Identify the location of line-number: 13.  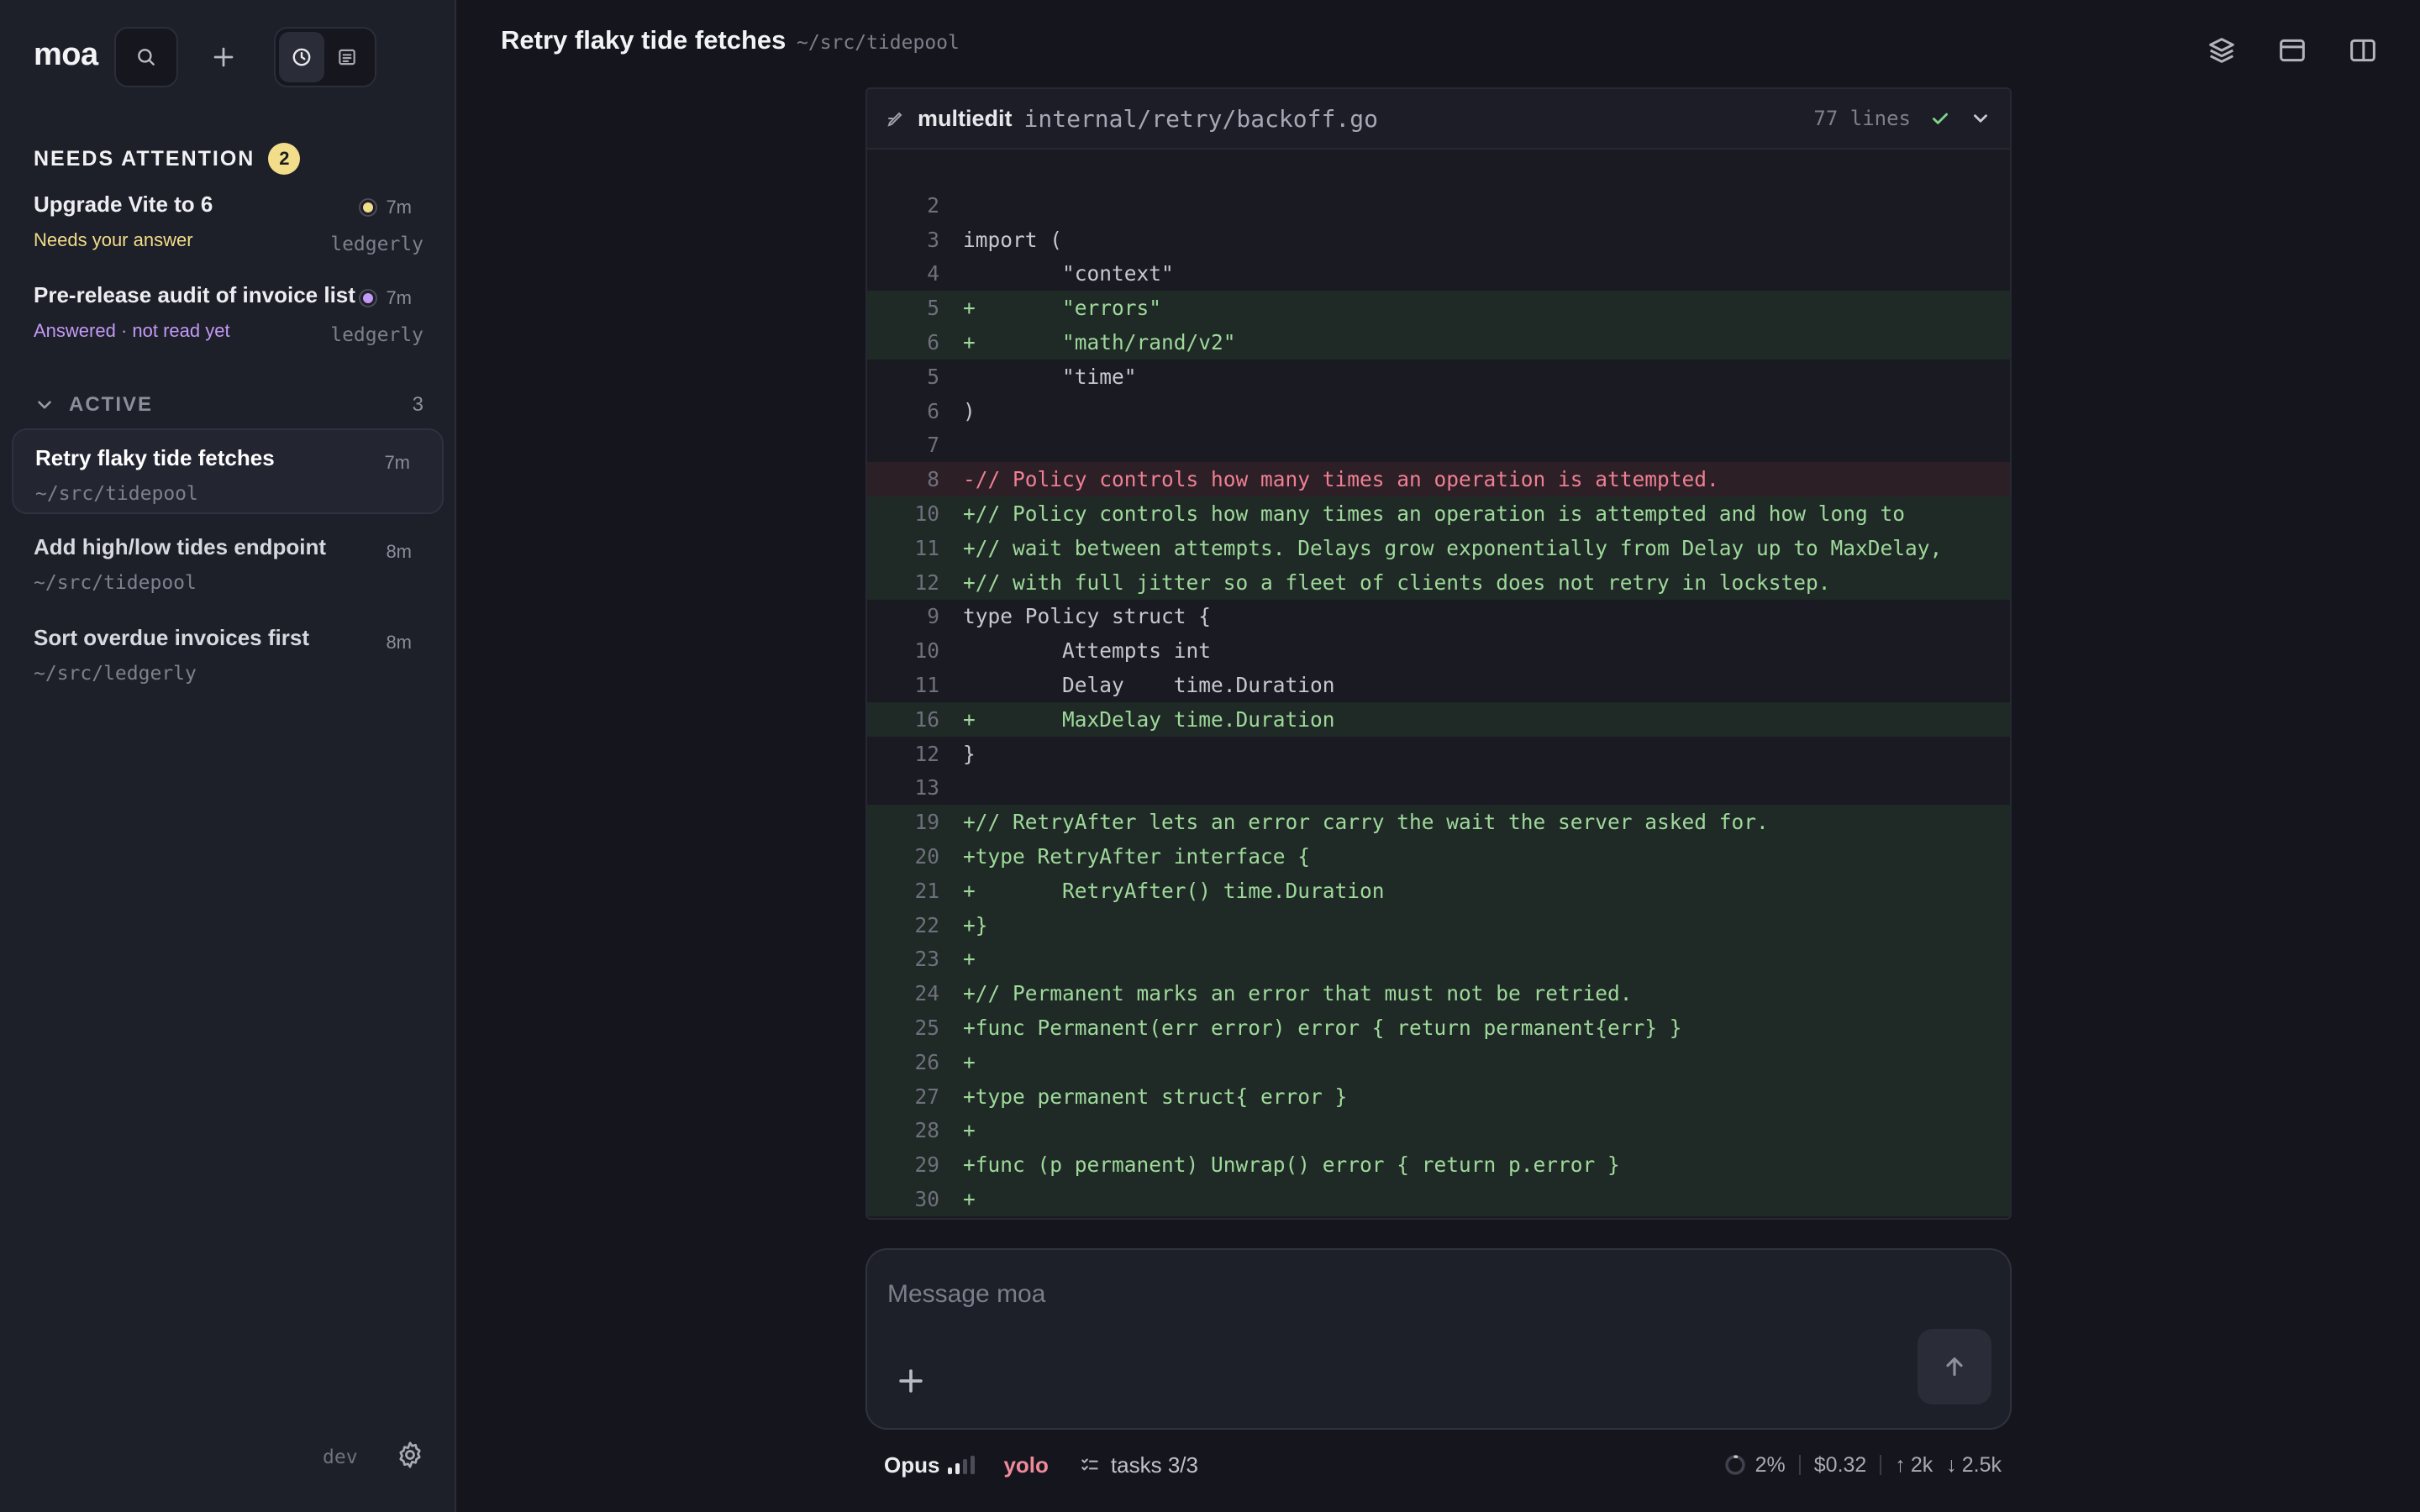
(927, 788).